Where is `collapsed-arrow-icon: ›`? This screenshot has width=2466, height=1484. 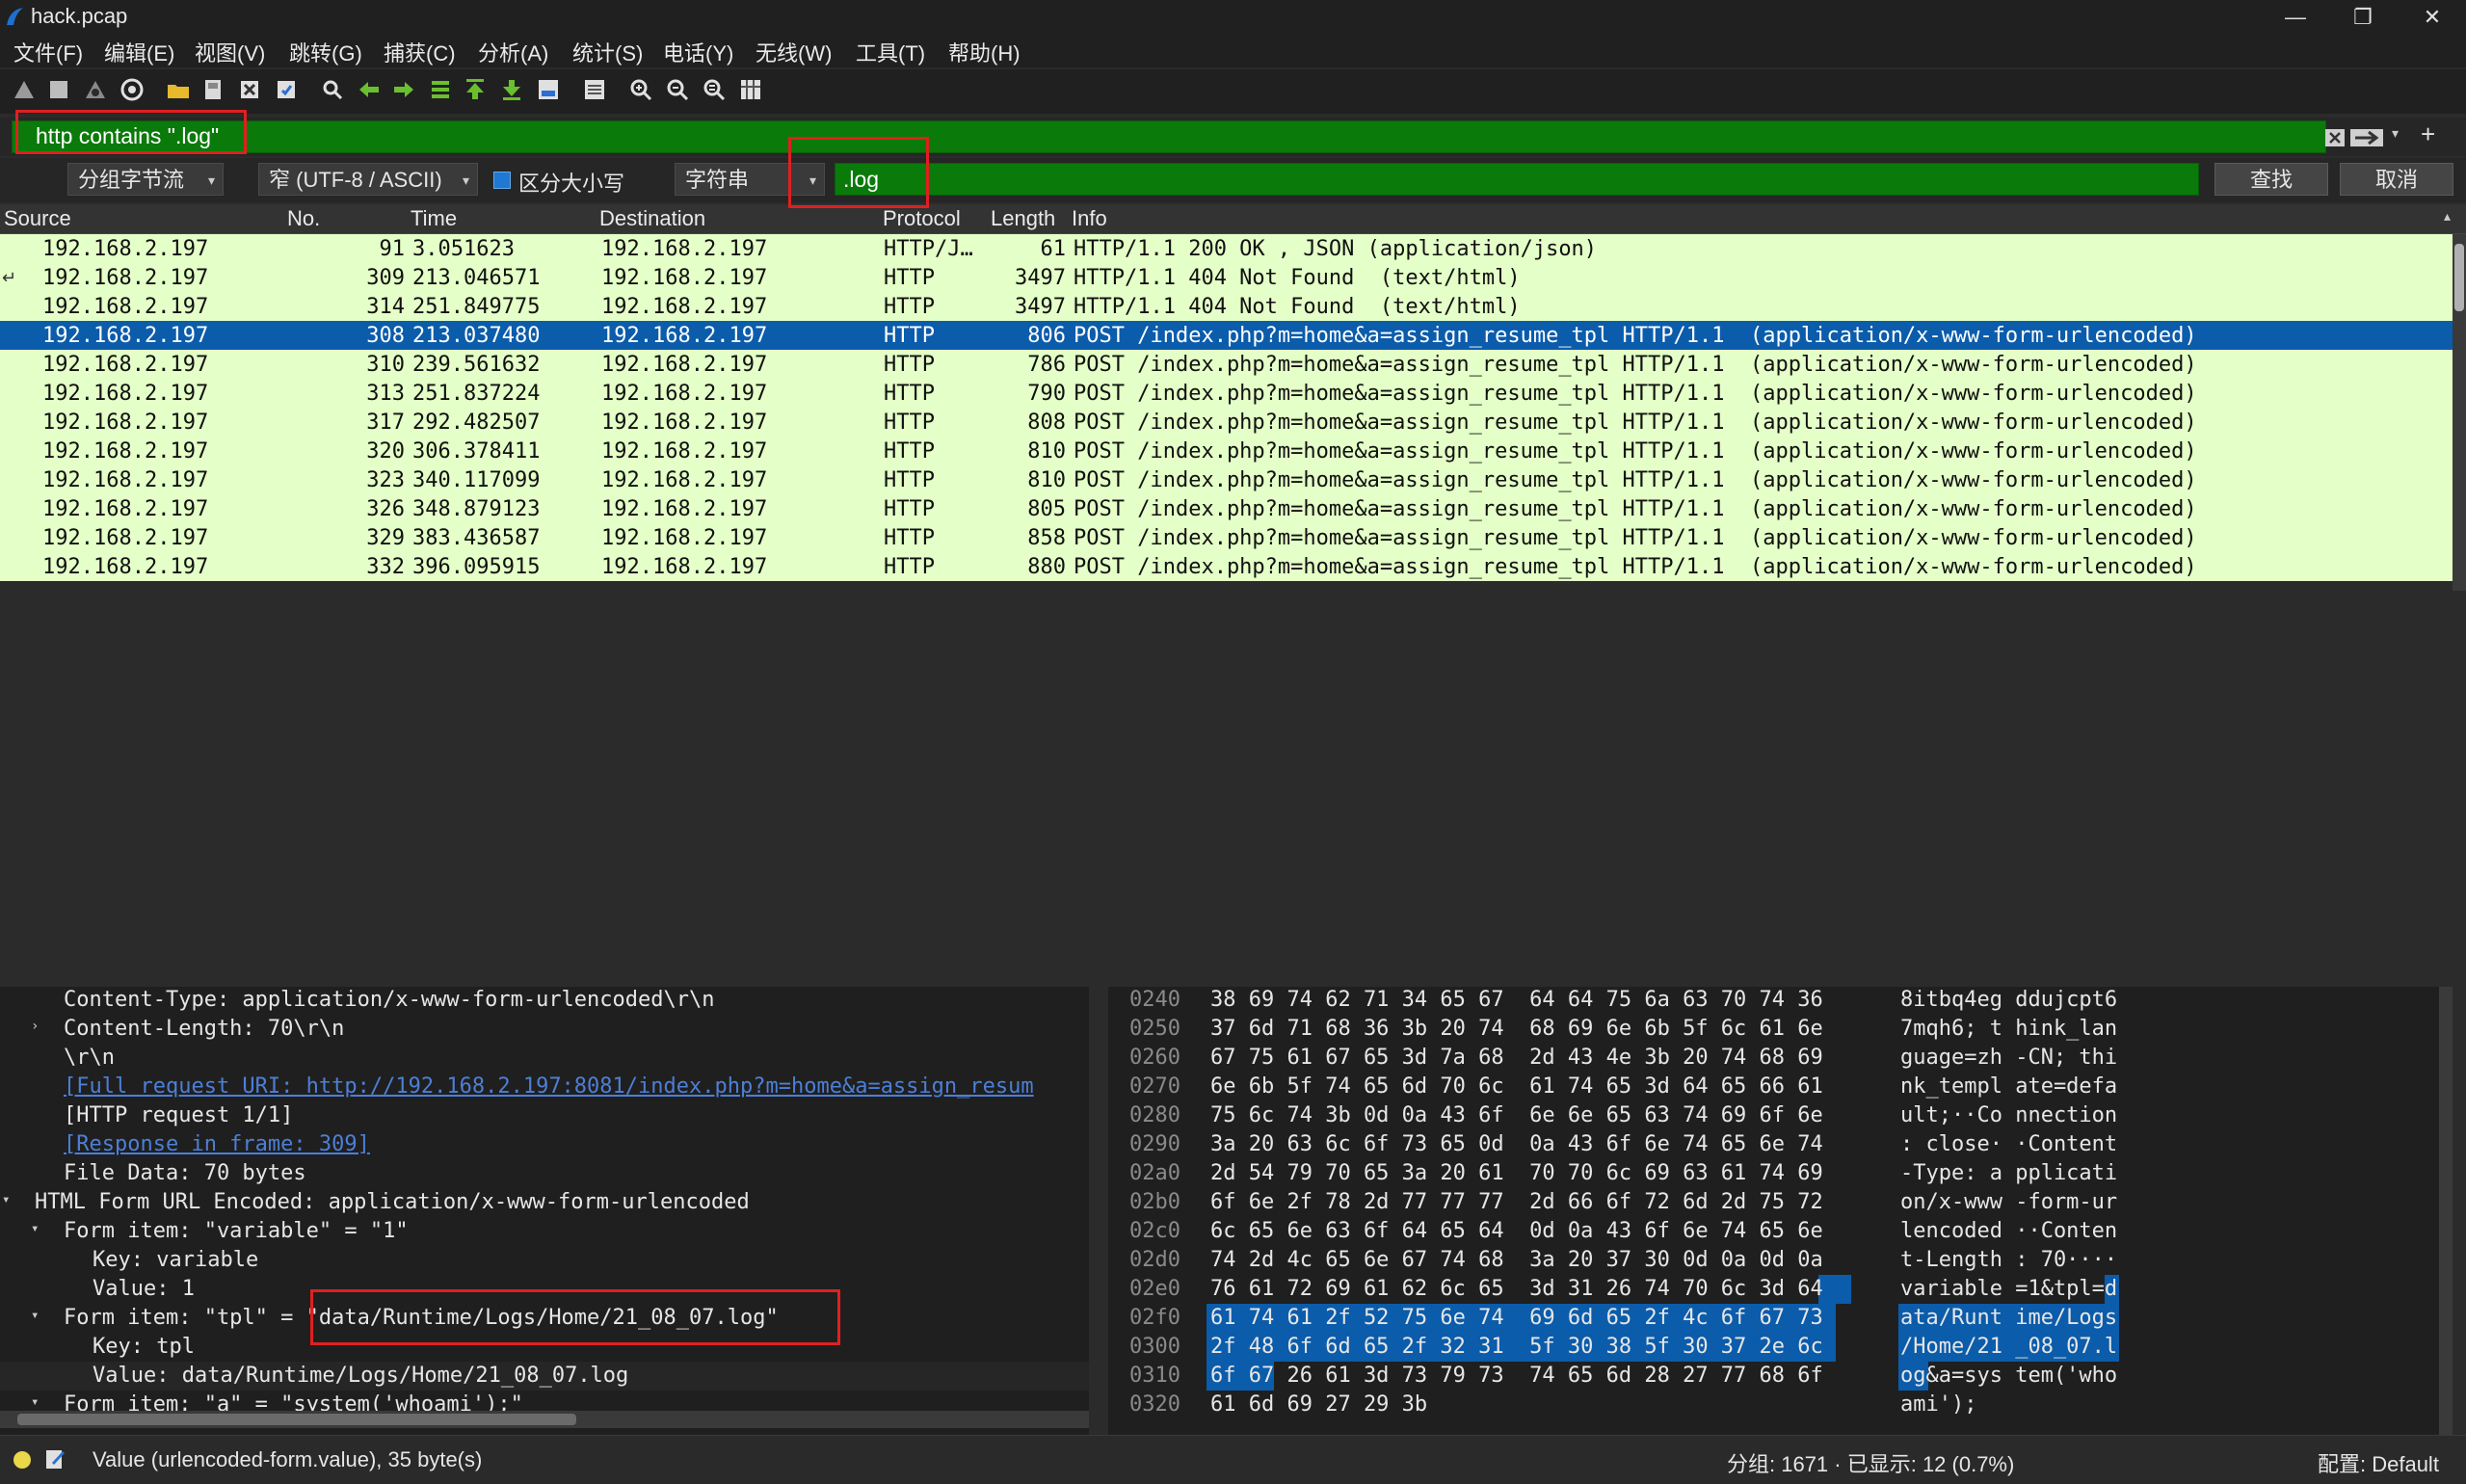 collapsed-arrow-icon: › is located at coordinates (35, 1026).